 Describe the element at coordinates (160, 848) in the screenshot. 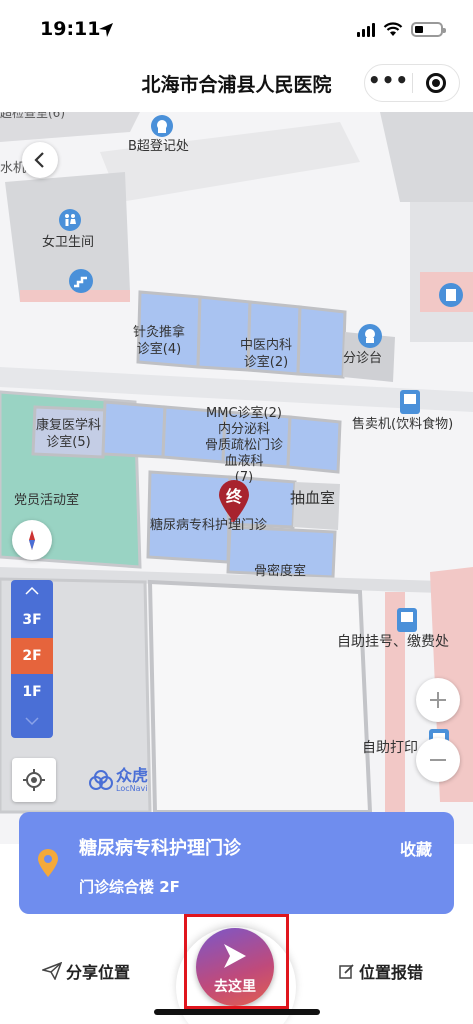

I see `destination-name: 糖尿病专科护理门诊` at that location.